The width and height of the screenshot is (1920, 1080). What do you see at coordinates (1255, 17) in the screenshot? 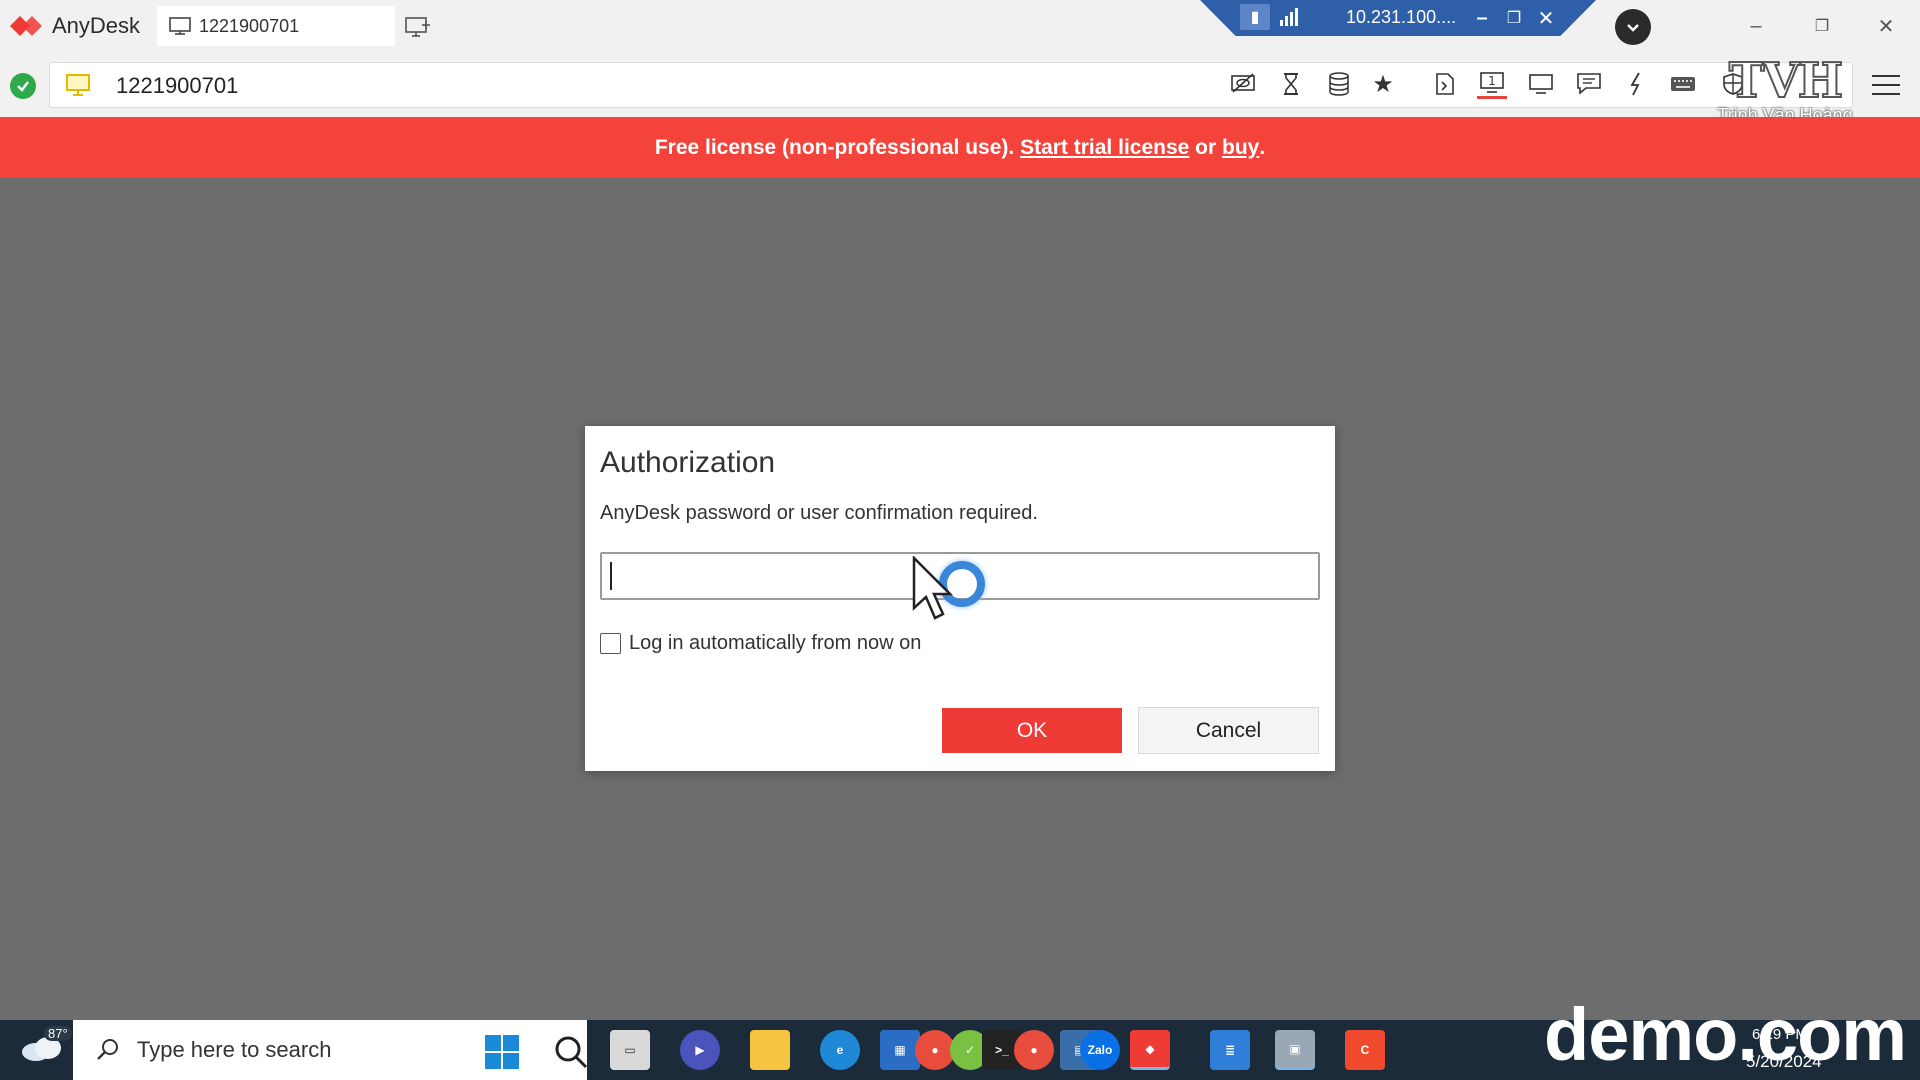
I see `pin-icon: ▮` at bounding box center [1255, 17].